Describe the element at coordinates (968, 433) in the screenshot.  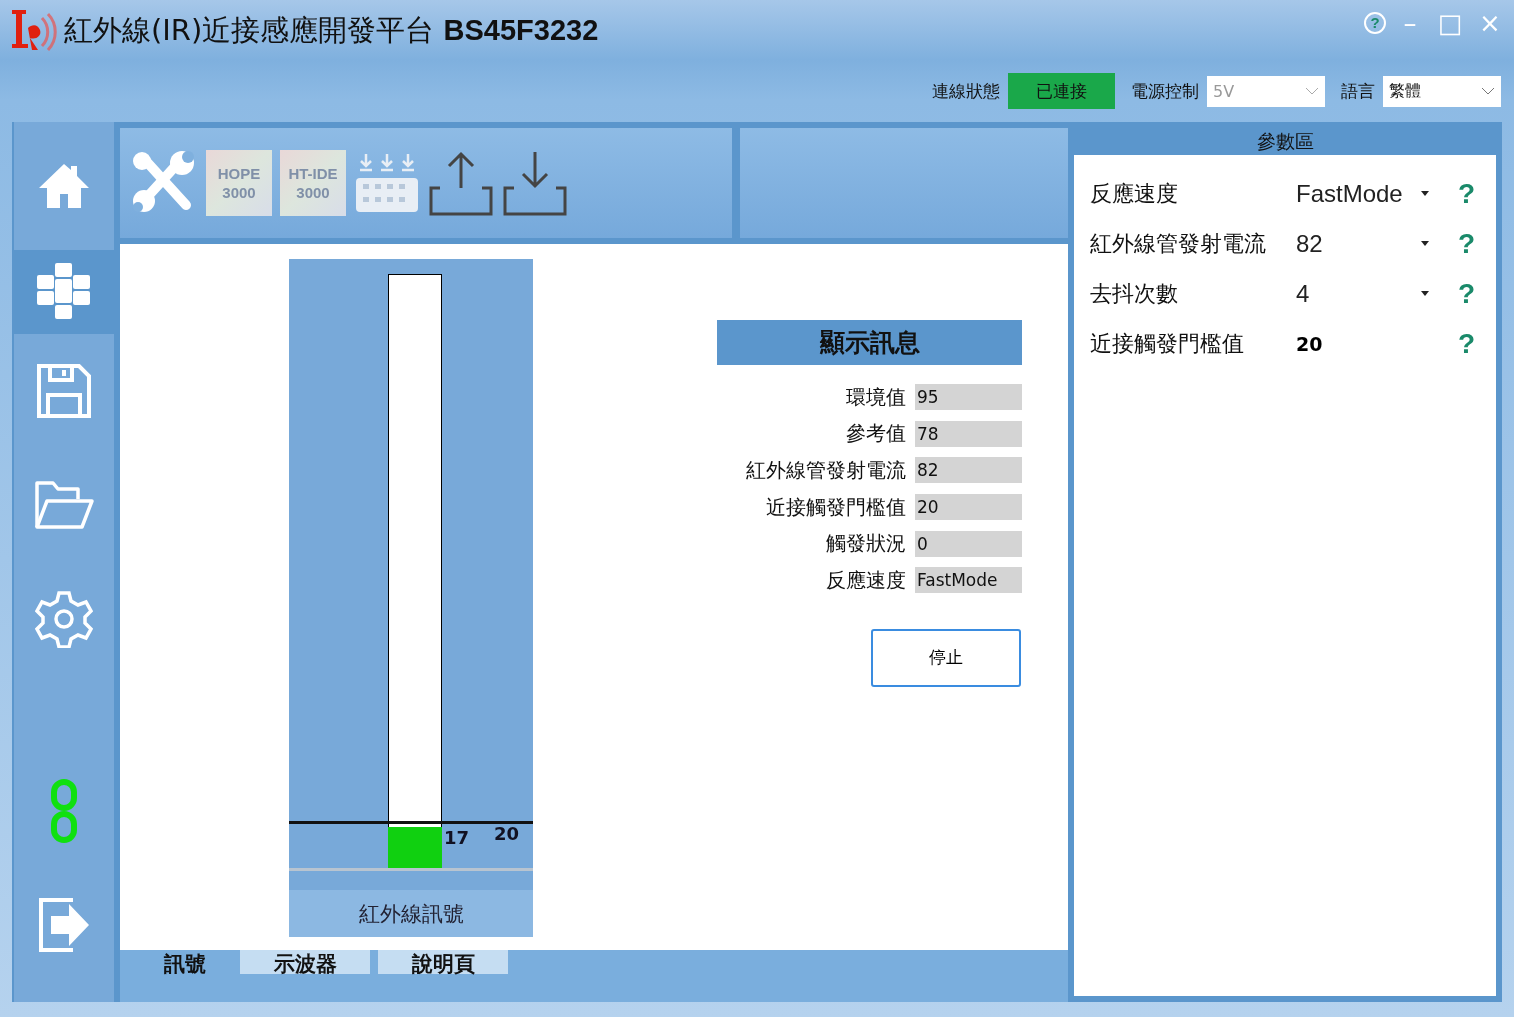
I see `info-value: 78` at that location.